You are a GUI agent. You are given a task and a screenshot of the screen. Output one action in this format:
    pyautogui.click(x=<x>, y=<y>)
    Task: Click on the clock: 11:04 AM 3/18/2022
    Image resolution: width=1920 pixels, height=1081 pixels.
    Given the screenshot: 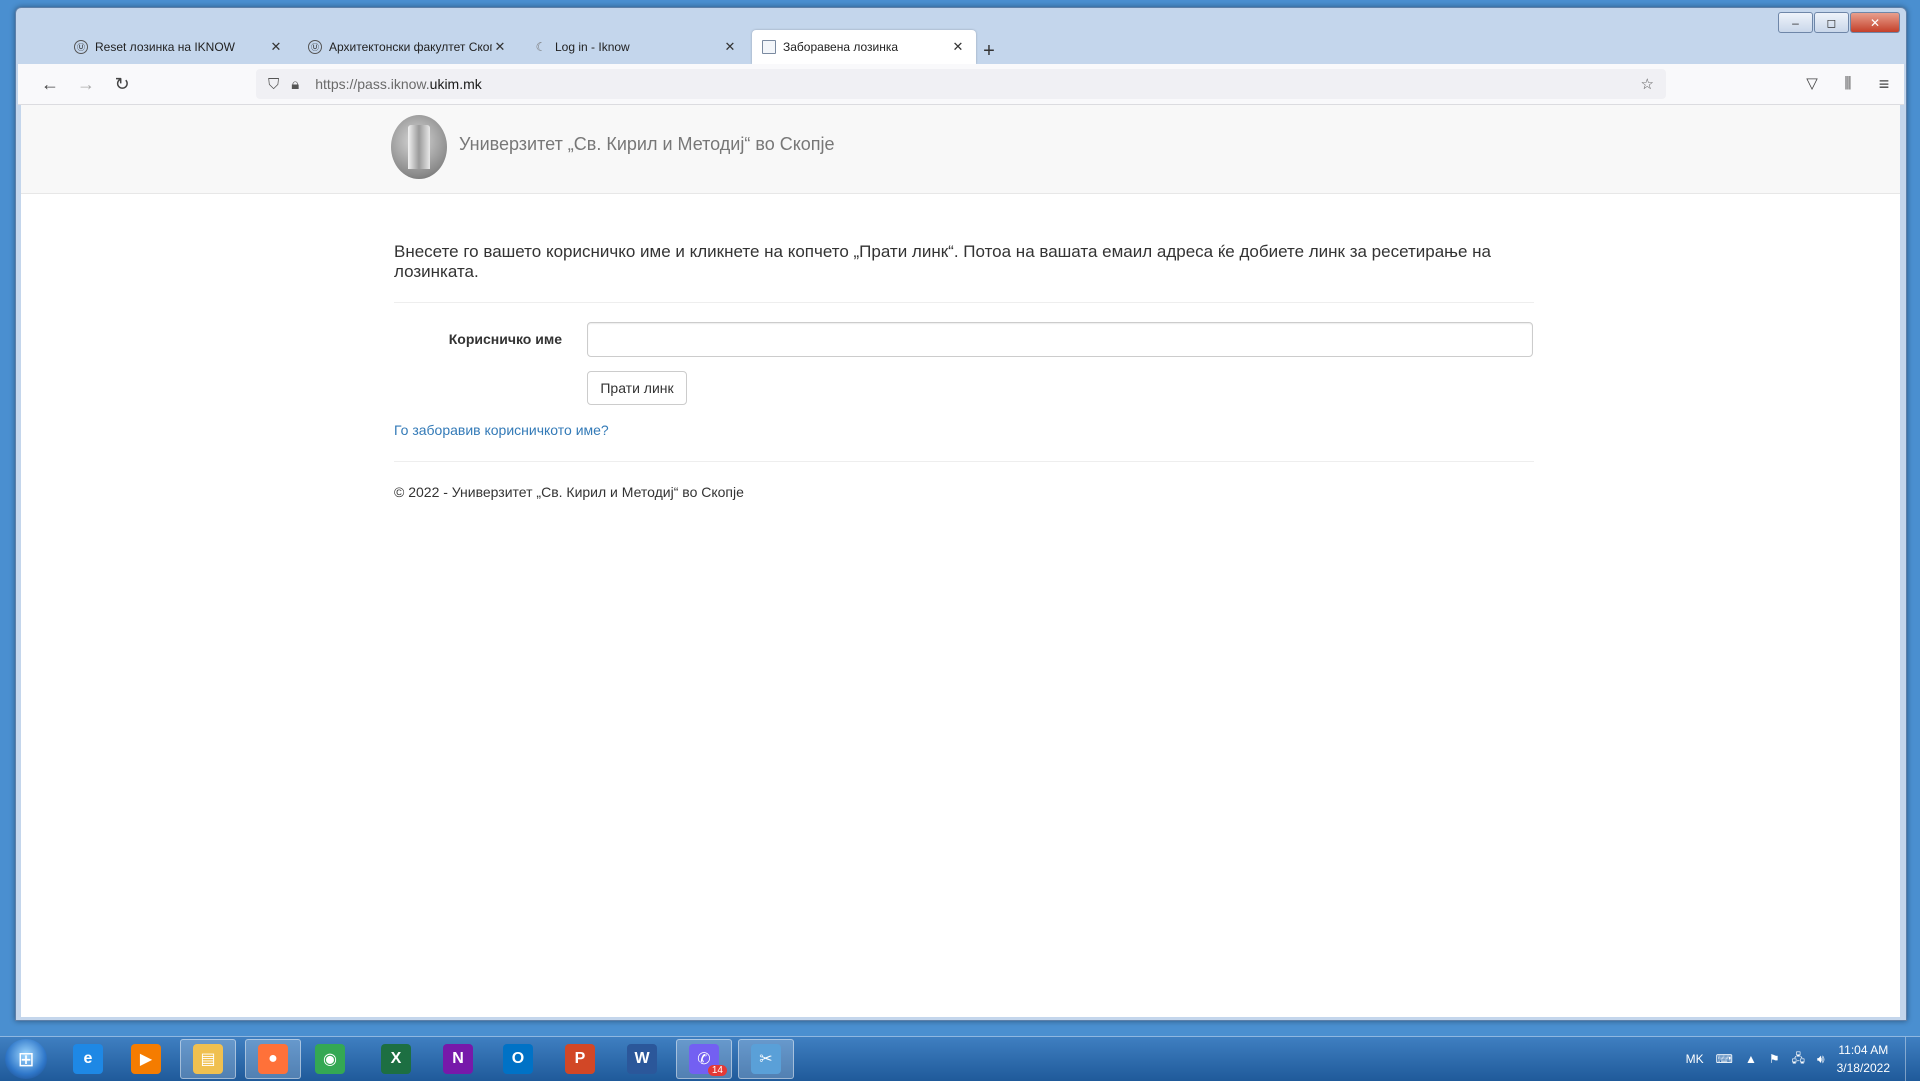 What is the action you would take?
    pyautogui.click(x=1863, y=1059)
    